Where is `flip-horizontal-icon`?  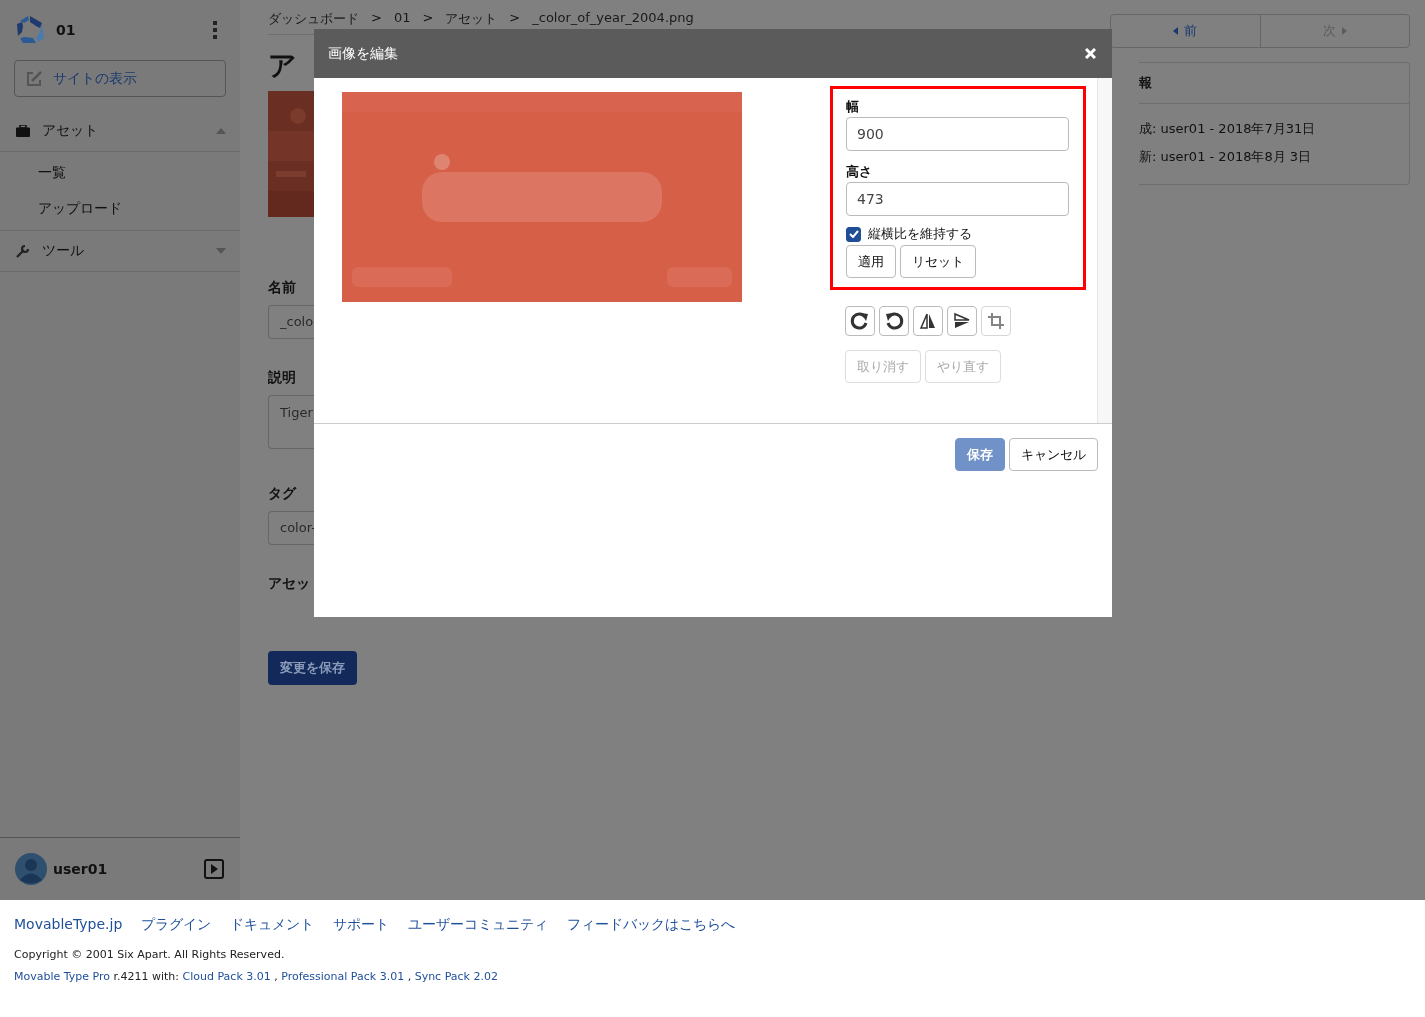
flip-horizontal-icon is located at coordinates (928, 321).